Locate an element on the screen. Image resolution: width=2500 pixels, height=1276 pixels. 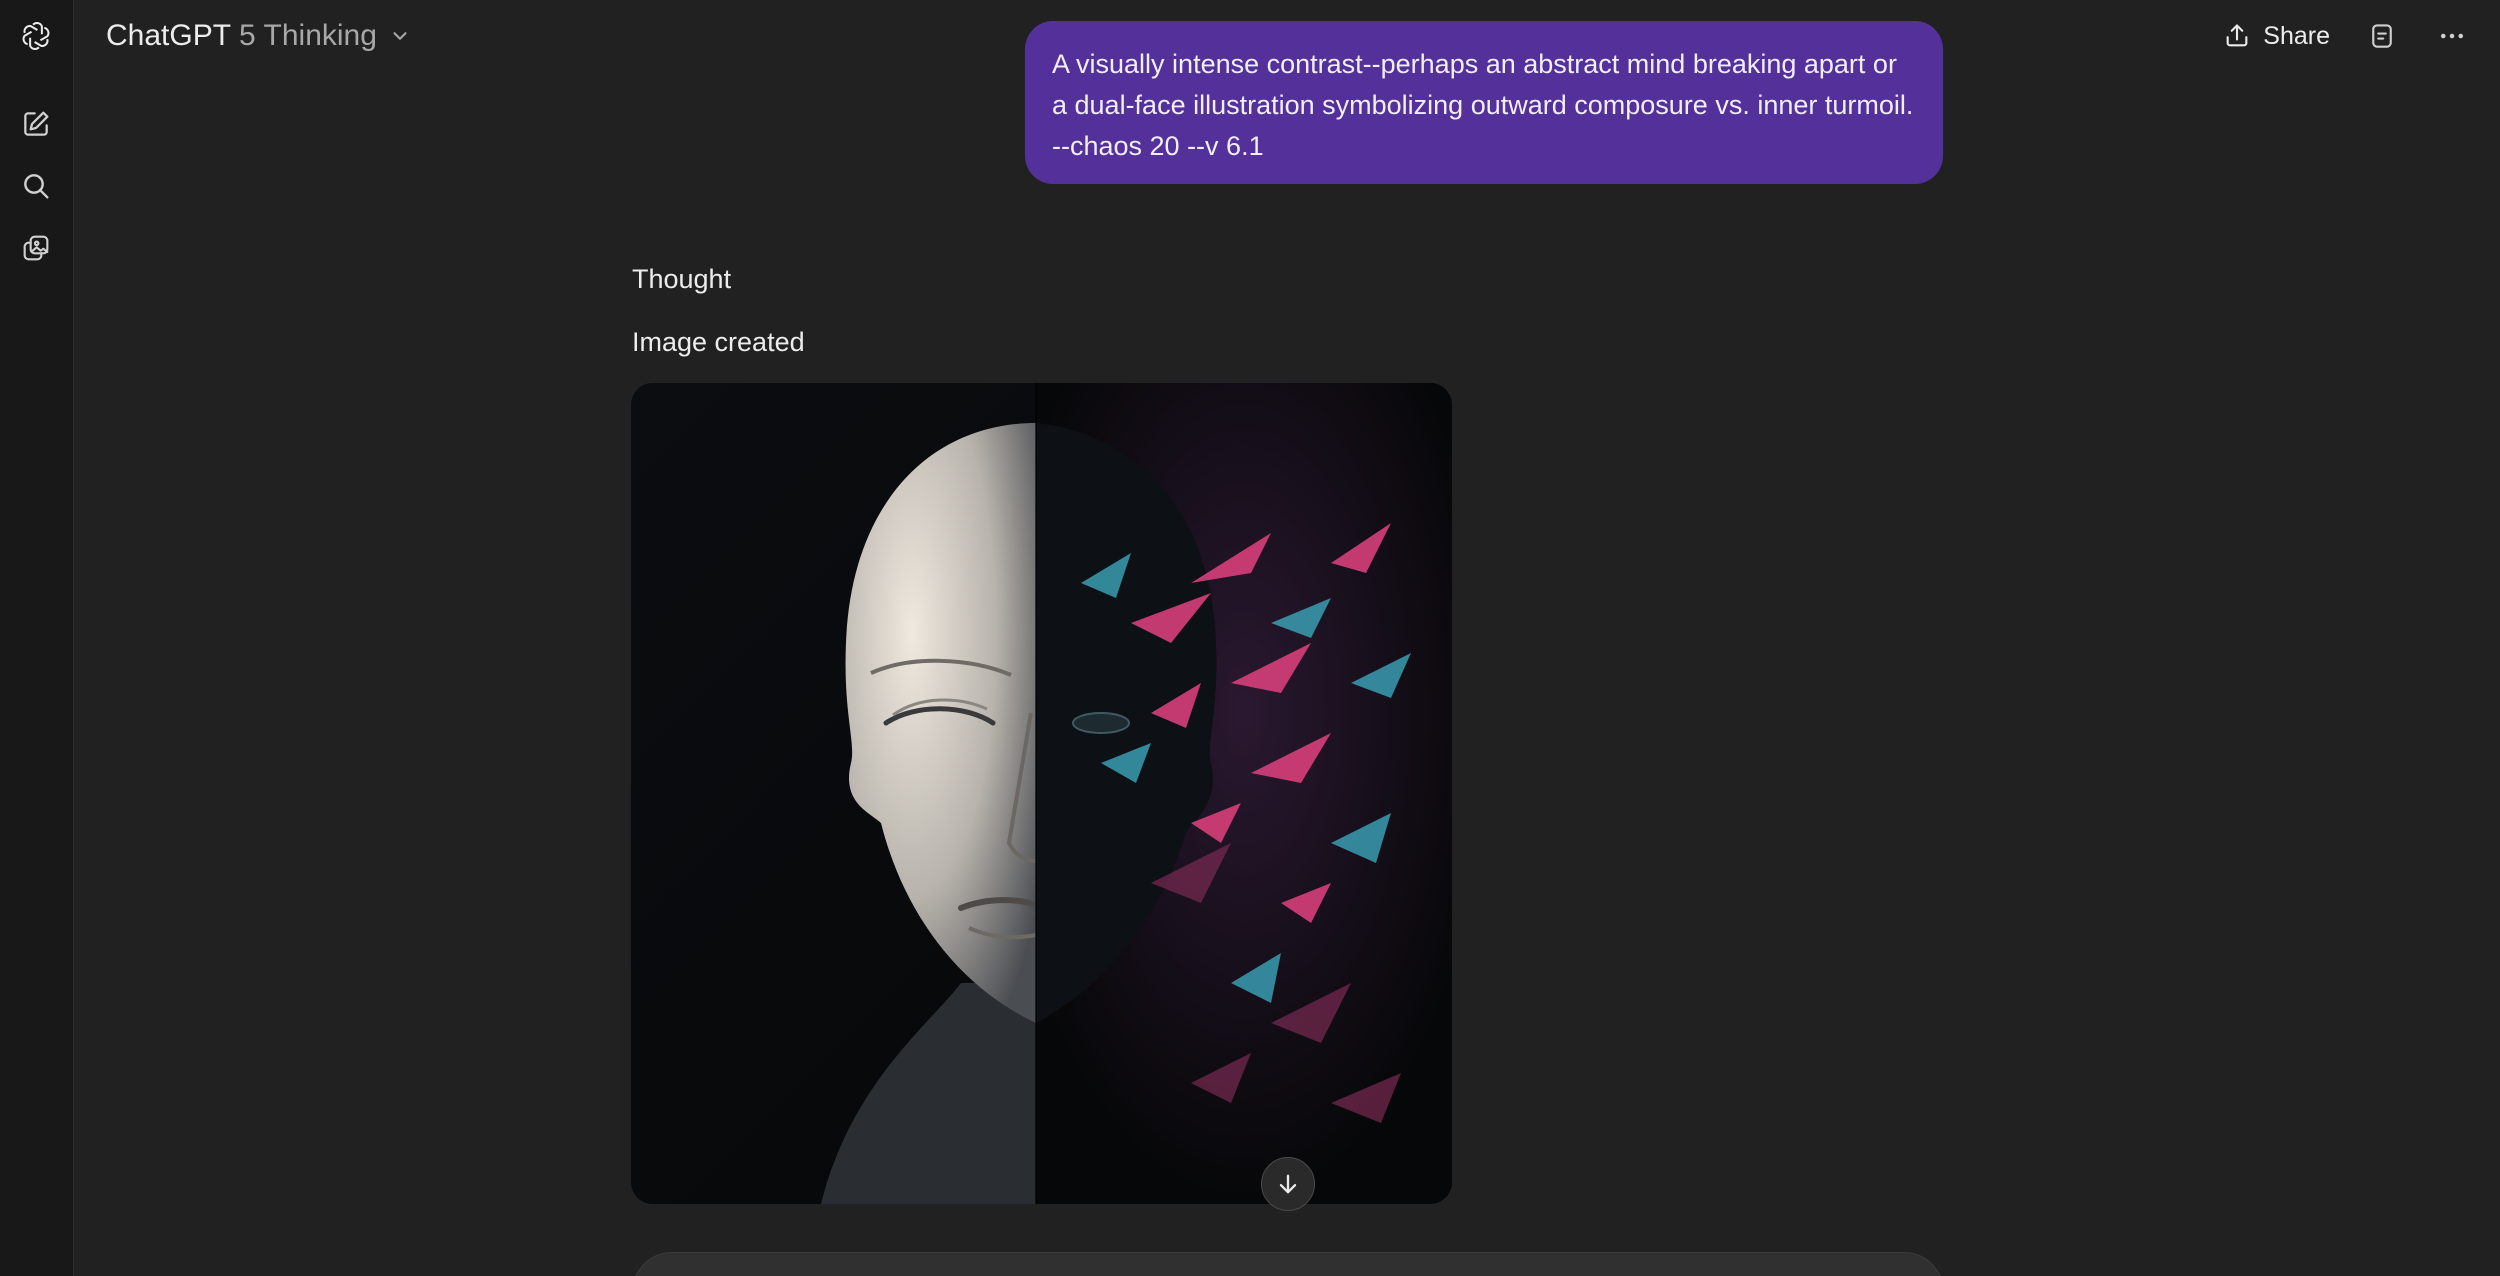
new-chat-icon is located at coordinates (36, 124).